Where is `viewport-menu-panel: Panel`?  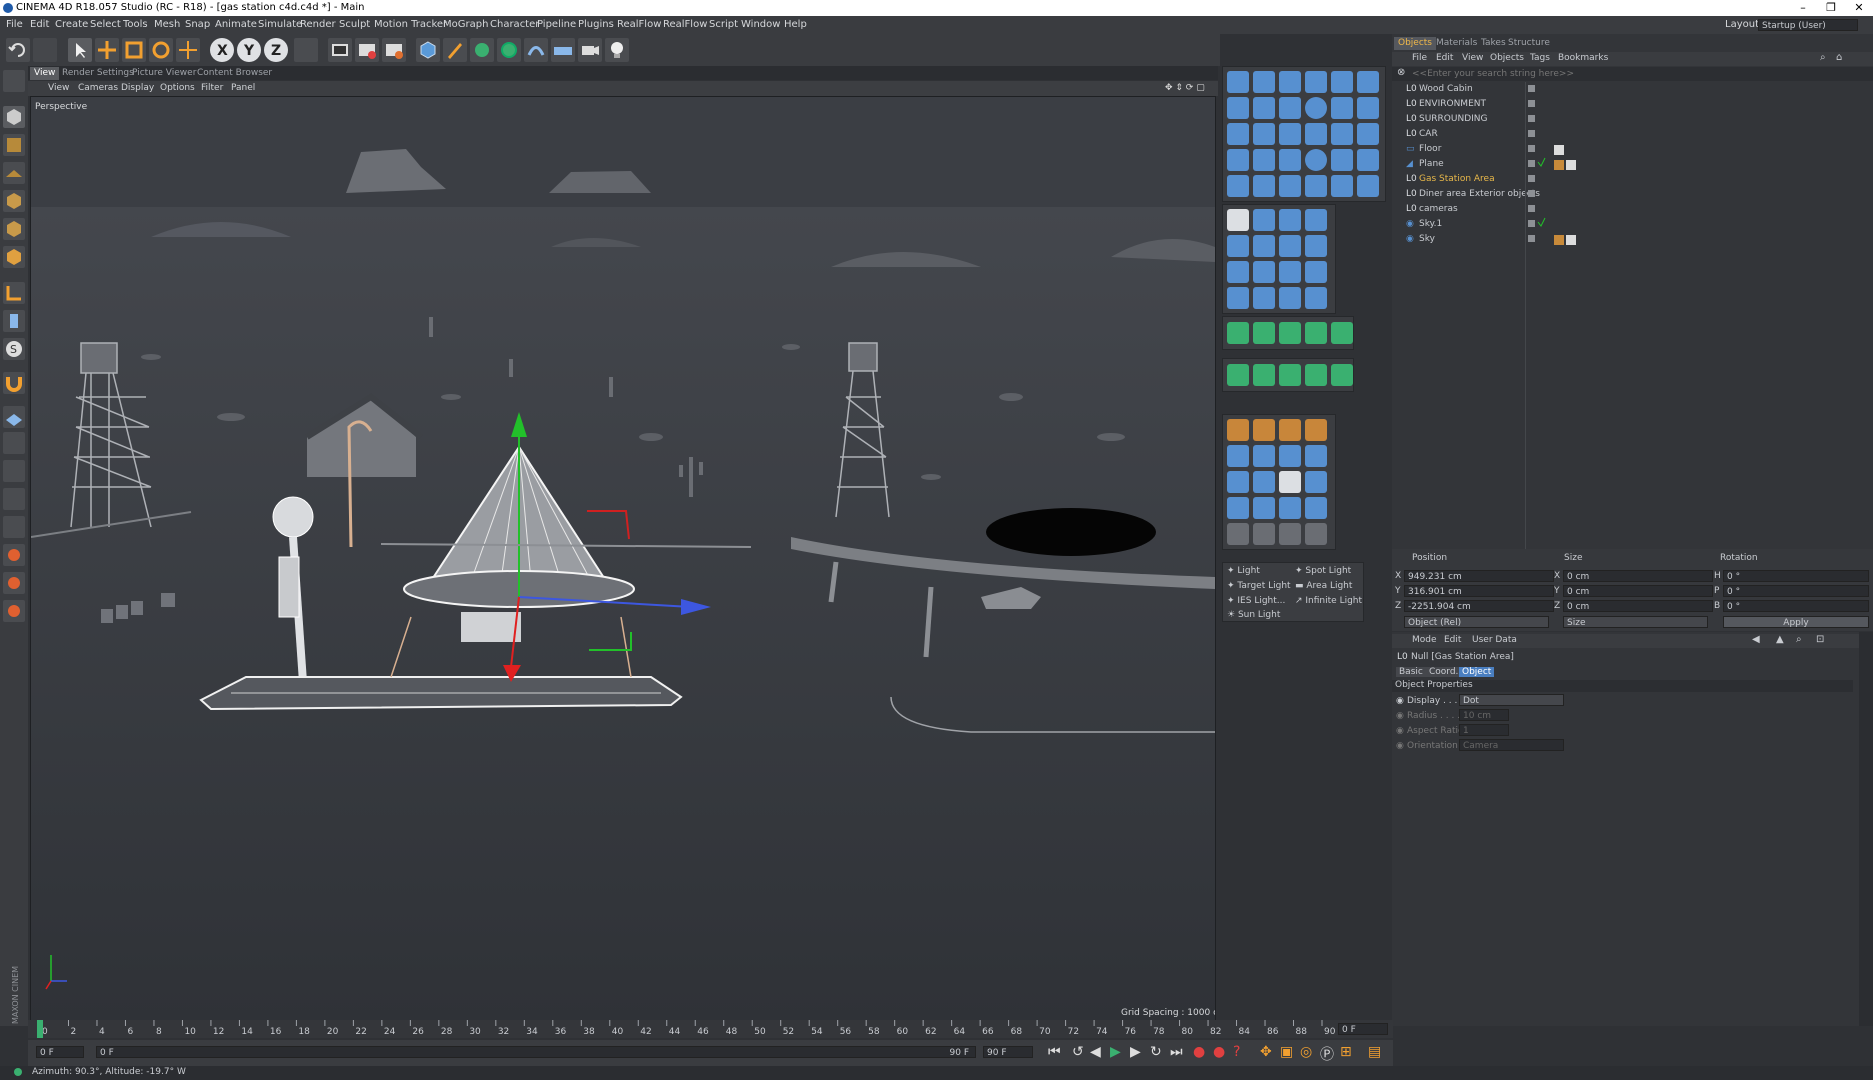
viewport-menu-panel: Panel is located at coordinates (243, 88).